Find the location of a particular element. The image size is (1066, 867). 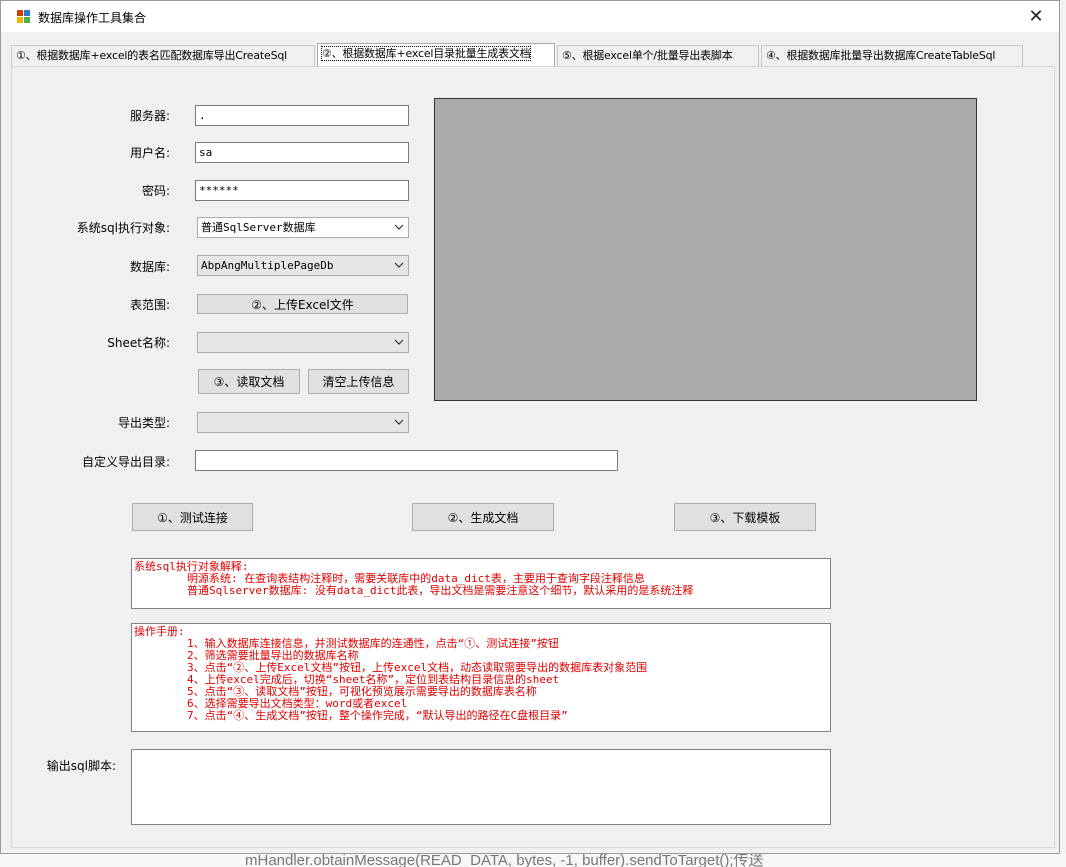

sql-target-select: 普通SqlServer数据库 is located at coordinates (303, 227).